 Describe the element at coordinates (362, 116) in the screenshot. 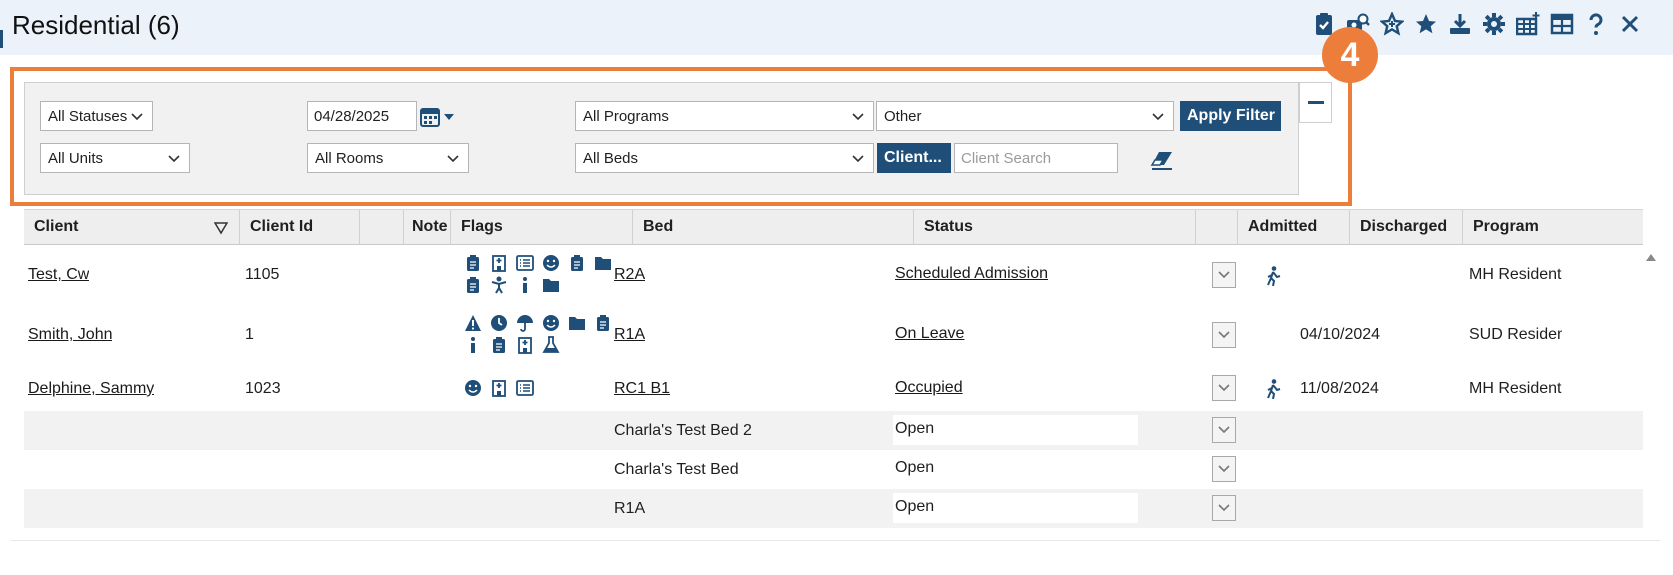

I see `date-input: 04/28/2025` at that location.